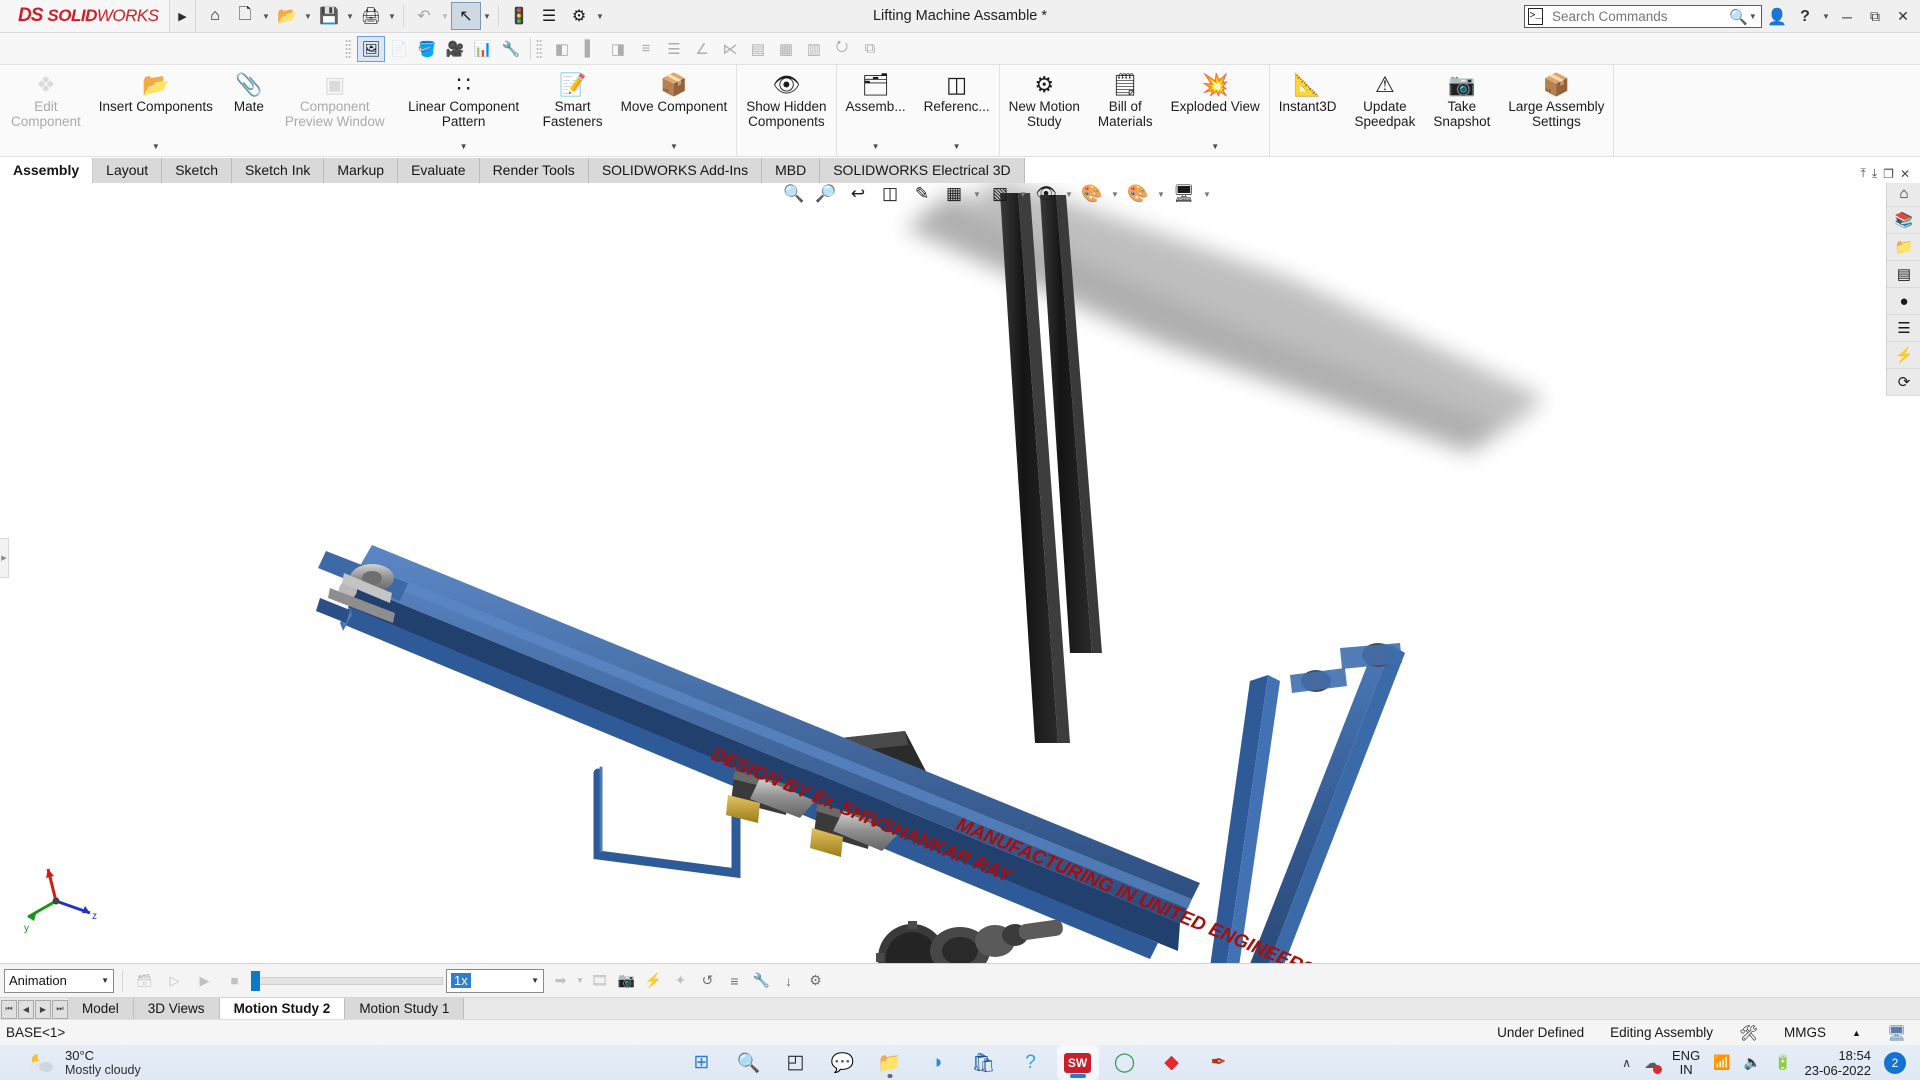 The height and width of the screenshot is (1080, 1920). What do you see at coordinates (890, 1062) in the screenshot?
I see `file-explorer-button: 📁` at bounding box center [890, 1062].